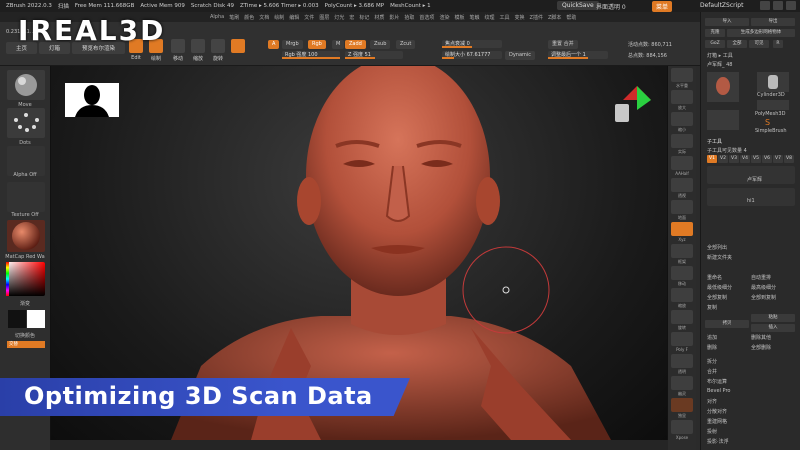 This screenshot has height=450, width=800. I want to click on adjust-last-slider: 调整最后一个 1, so click(578, 55).